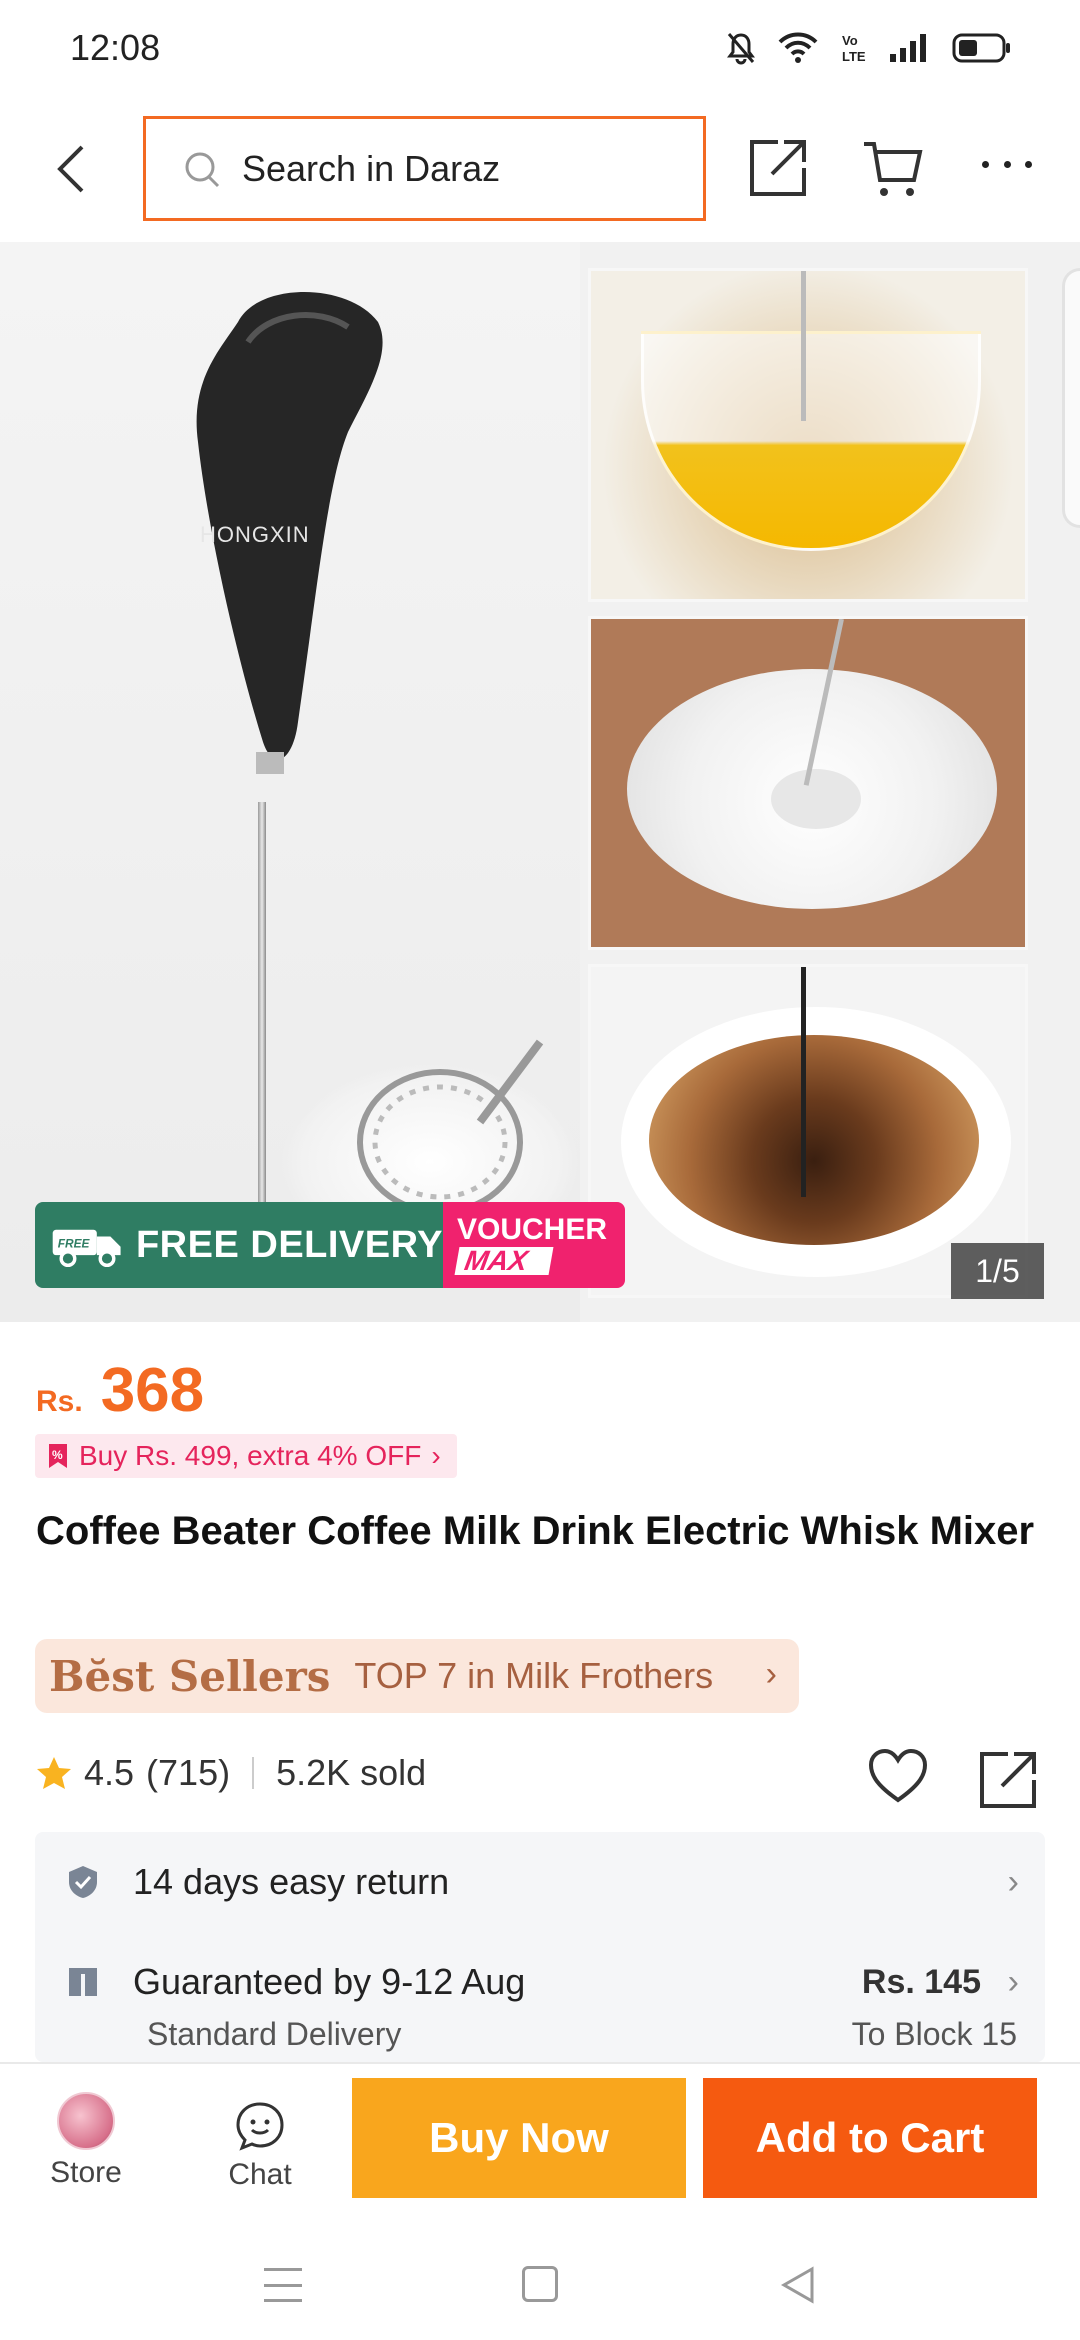 This screenshot has width=1080, height=2340. I want to click on price: Rs. 368, so click(120, 1390).